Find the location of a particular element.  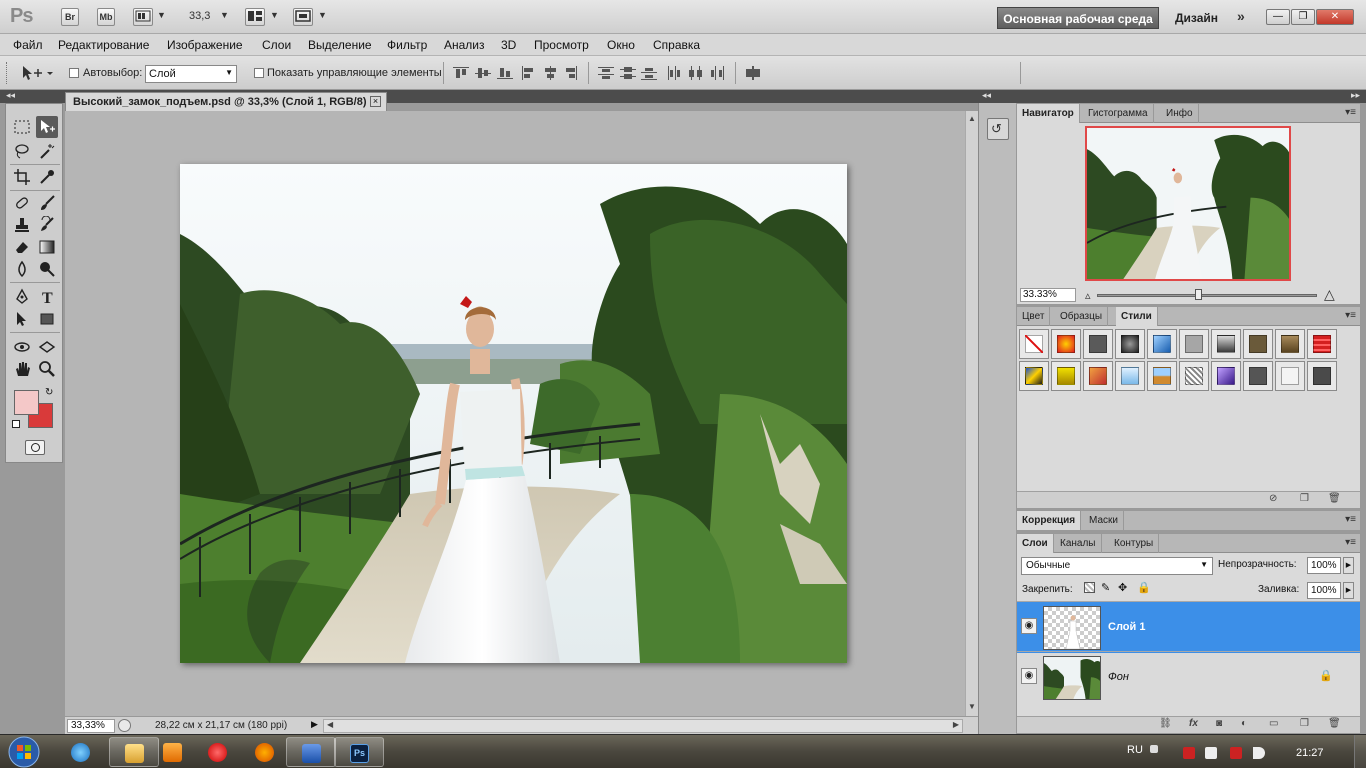

zoom-out-icon: ▵ is located at coordinates (1088, 295).